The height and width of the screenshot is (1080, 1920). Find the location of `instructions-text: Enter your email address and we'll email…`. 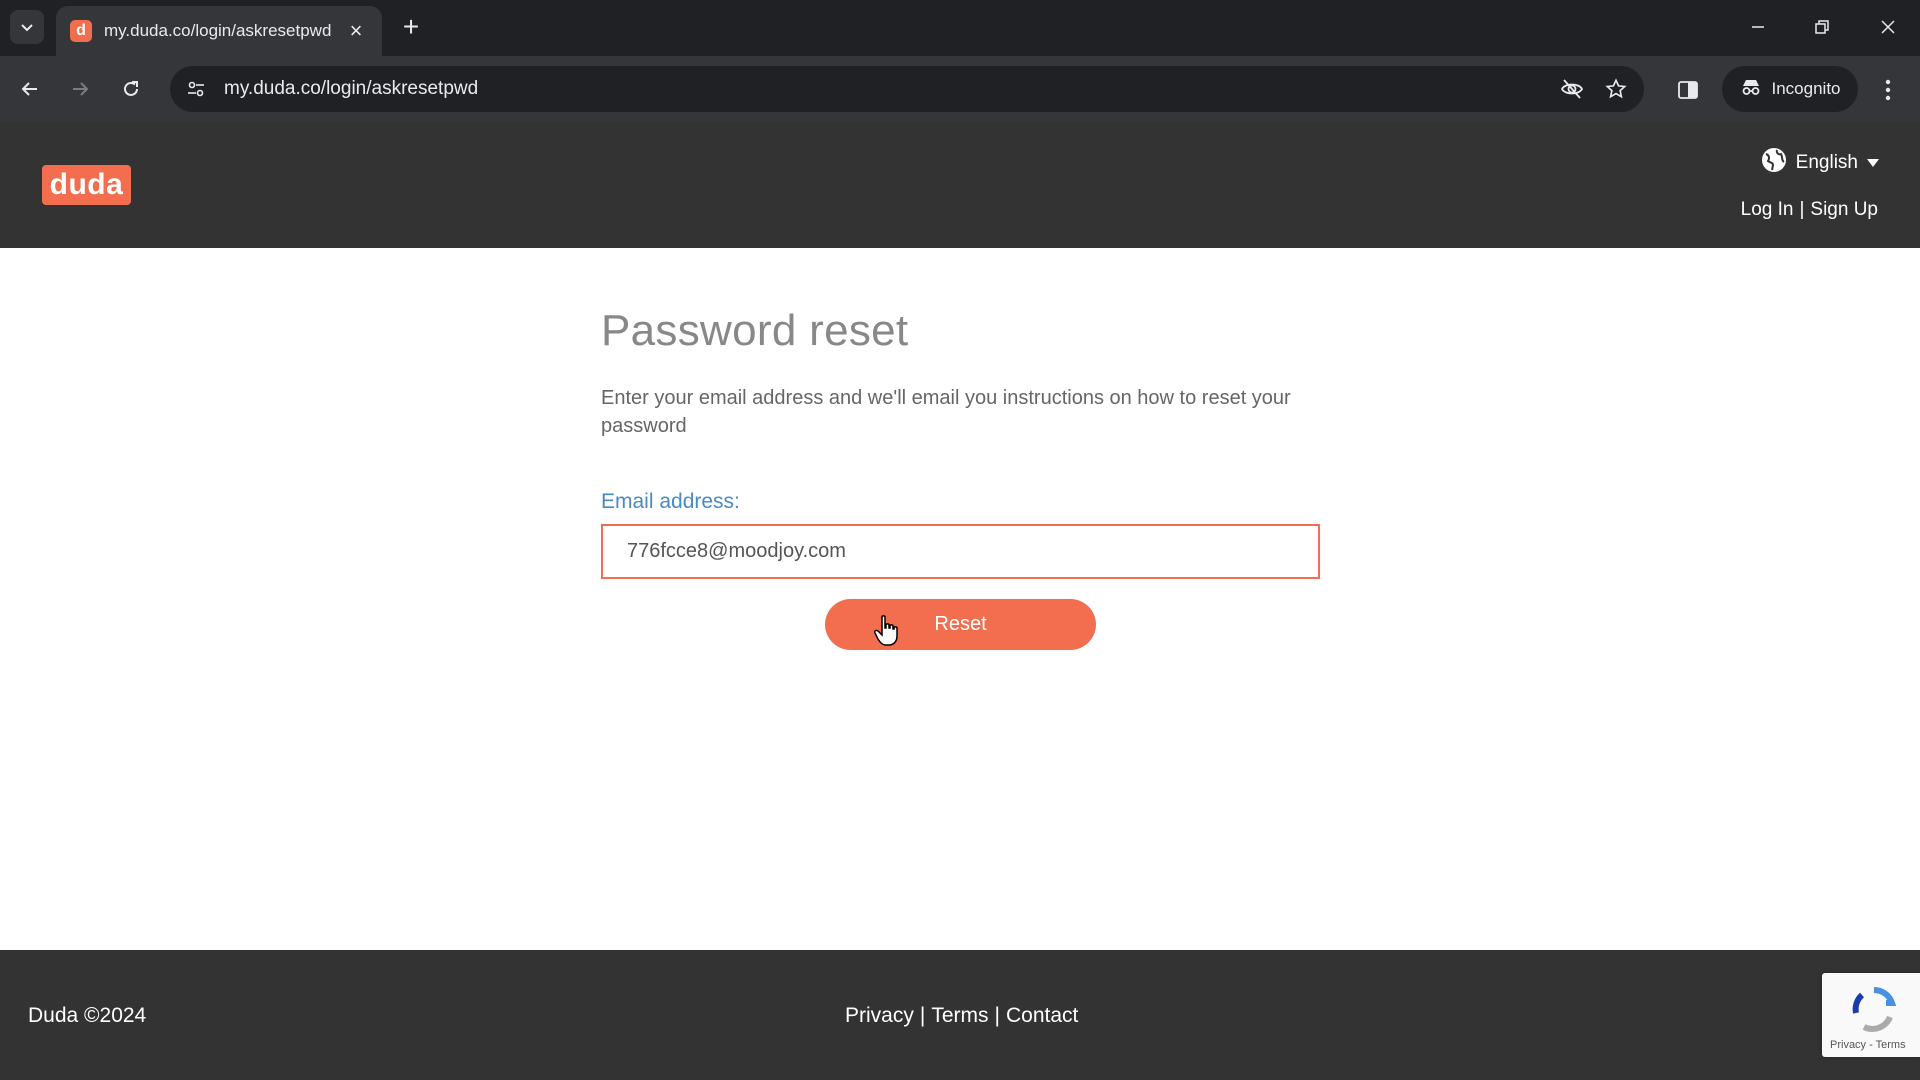

instructions-text: Enter your email address and we'll email… is located at coordinates (946, 412).